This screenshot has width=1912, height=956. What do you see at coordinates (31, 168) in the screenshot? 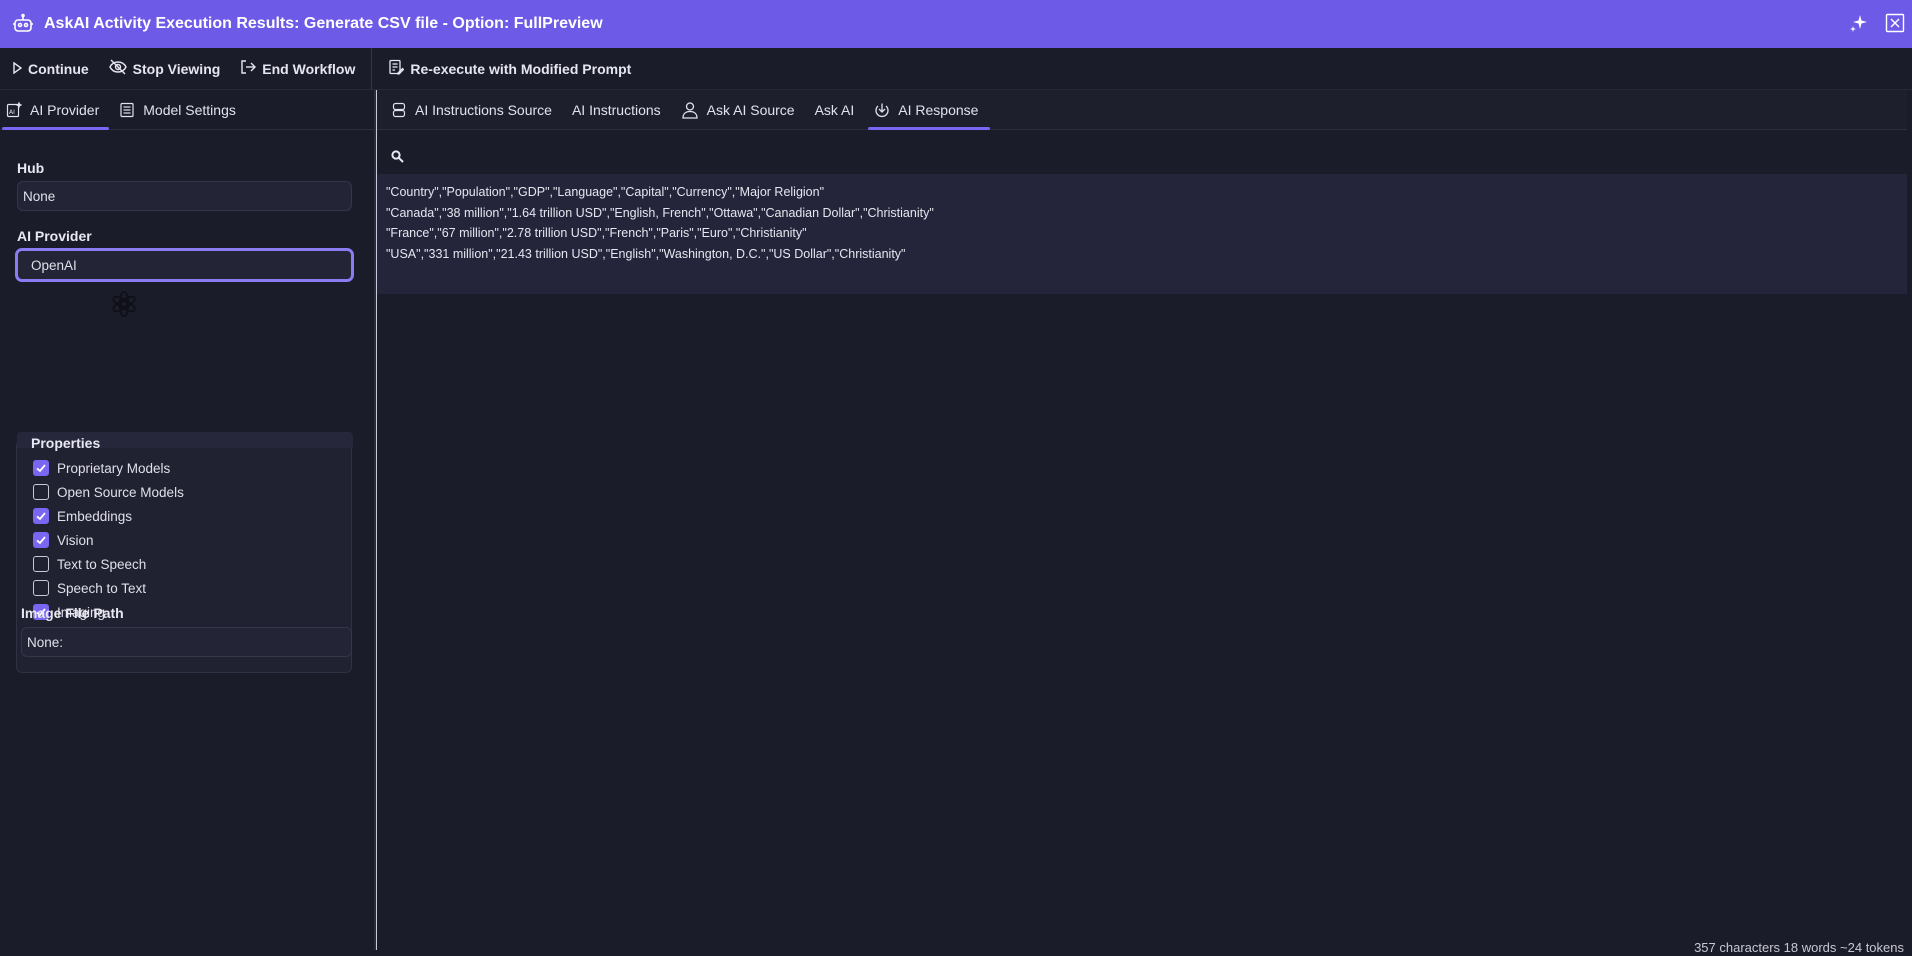
I see `hub-label: Hub` at bounding box center [31, 168].